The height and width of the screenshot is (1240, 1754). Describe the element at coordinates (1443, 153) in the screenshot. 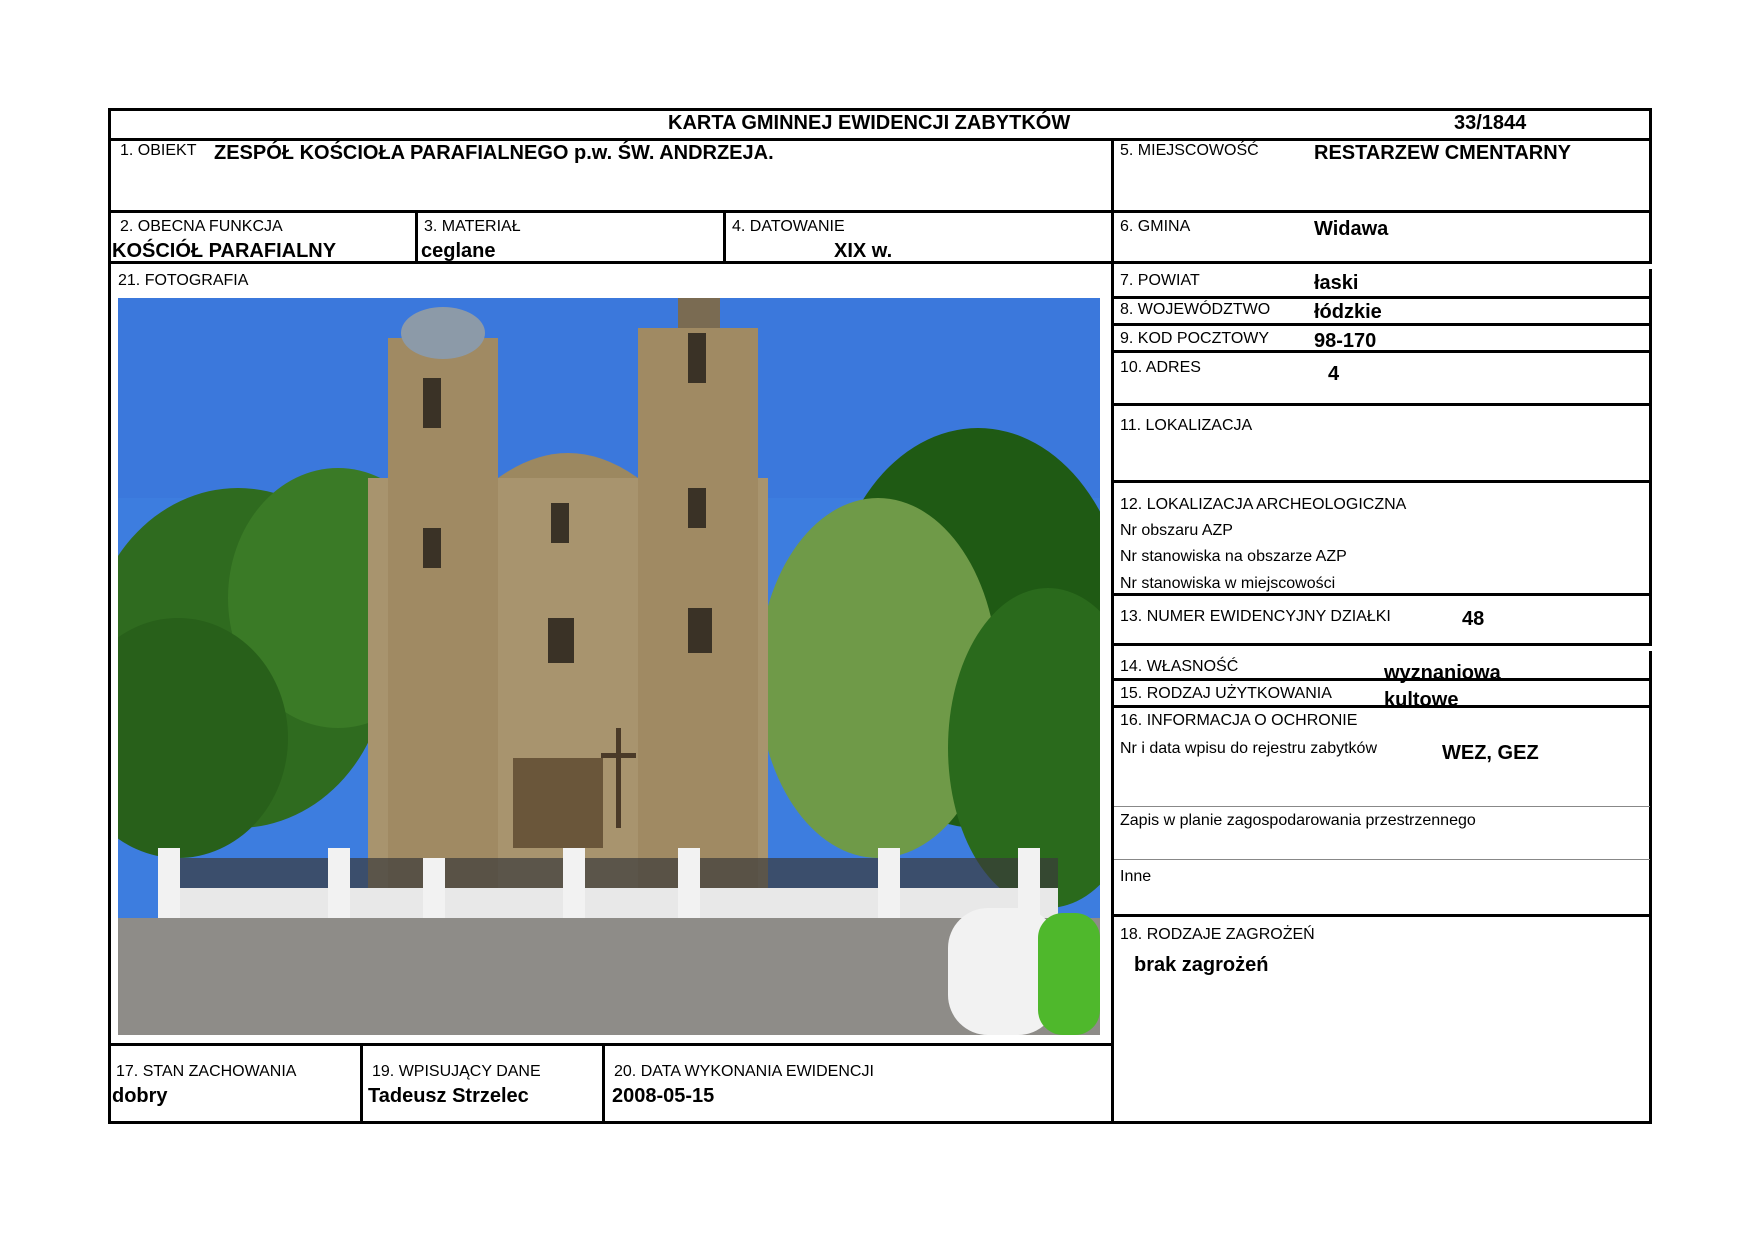

I see `locality-value: RESTARZEW CMENTARNY` at that location.